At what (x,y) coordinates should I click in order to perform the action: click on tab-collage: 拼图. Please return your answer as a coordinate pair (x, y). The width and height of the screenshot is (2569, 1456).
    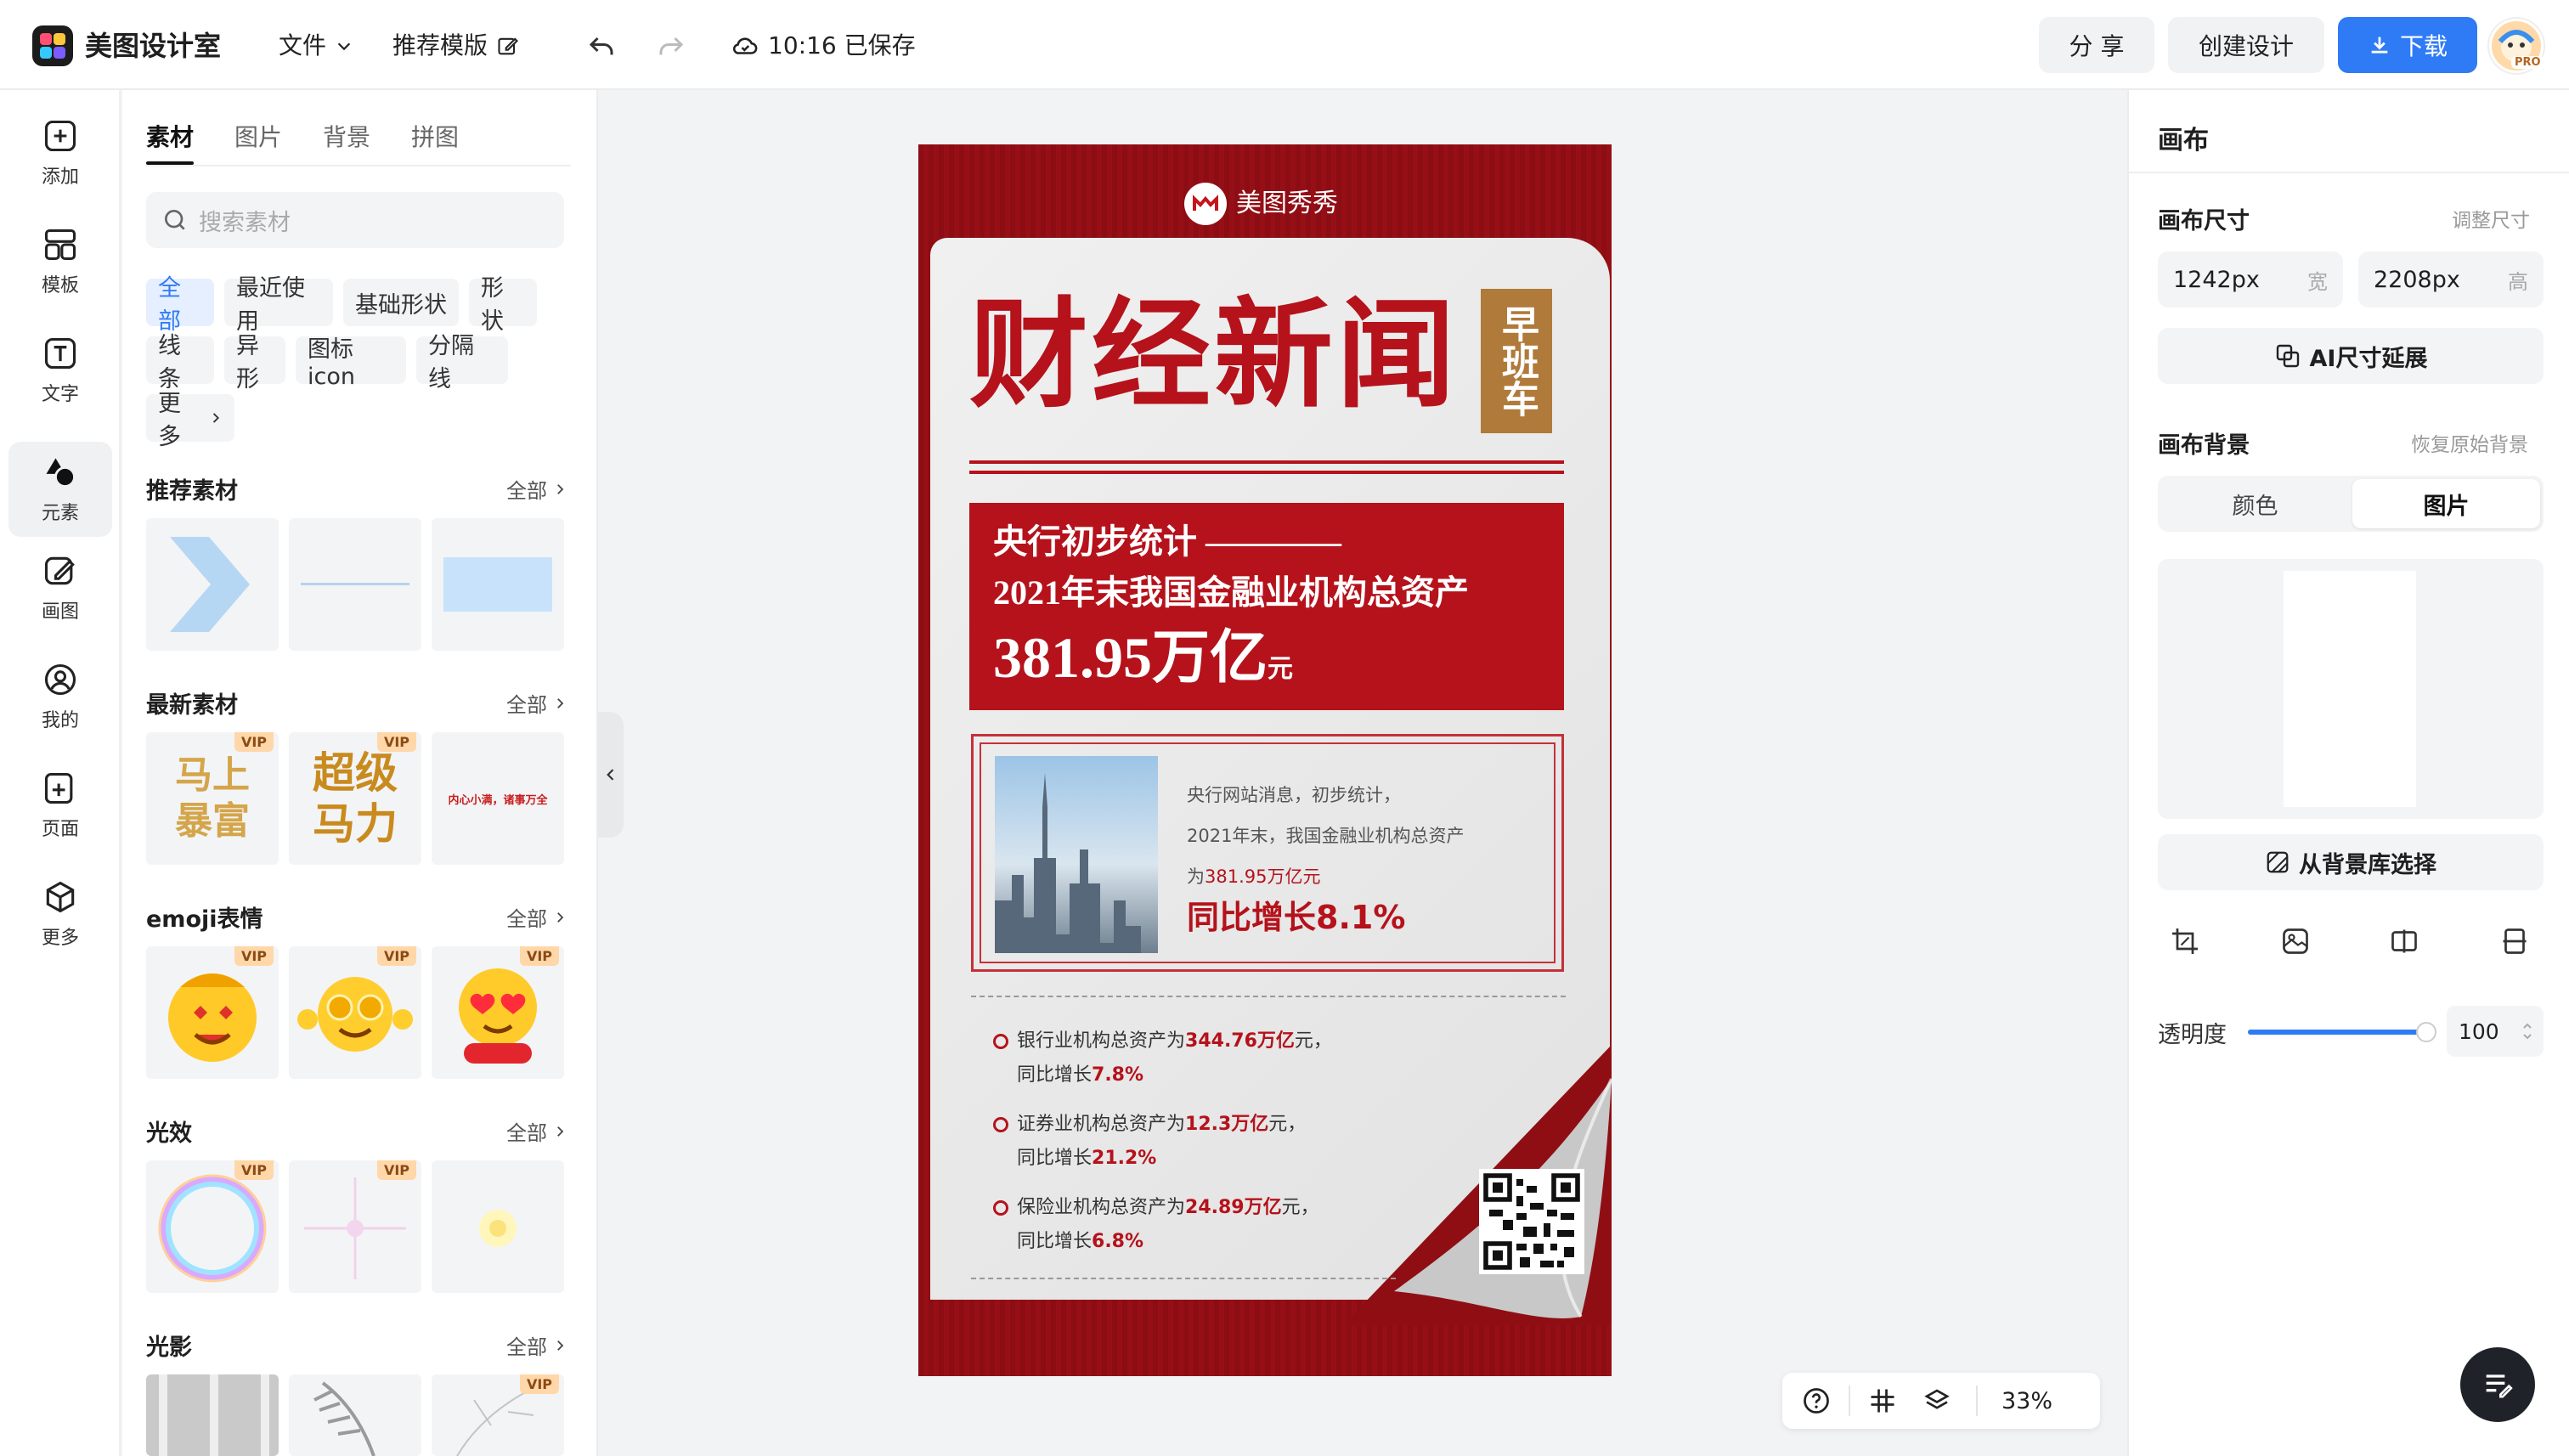
    Looking at the image, I should click on (435, 136).